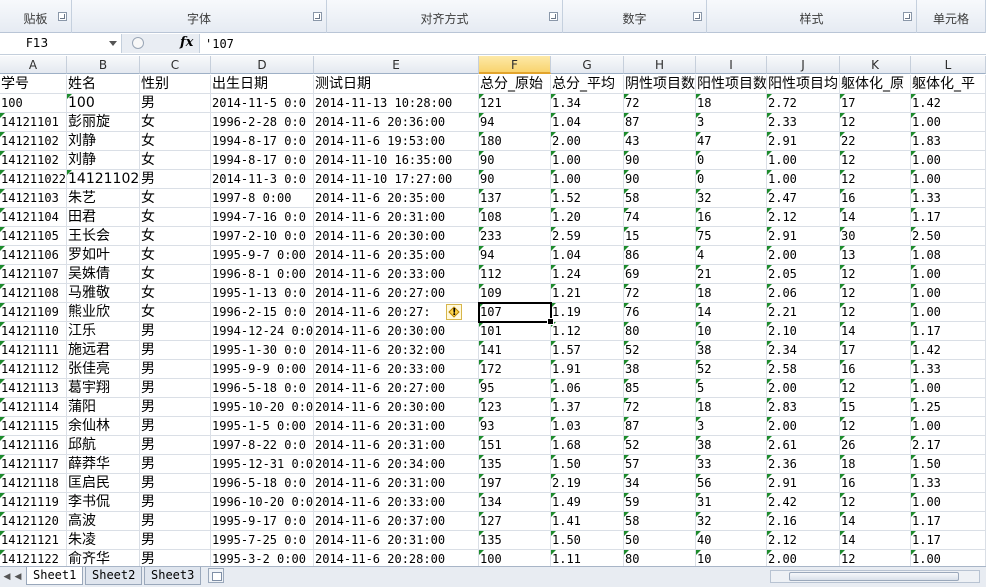 The width and height of the screenshot is (986, 587). What do you see at coordinates (731, 293) in the screenshot?
I see `table-cell: 18` at bounding box center [731, 293].